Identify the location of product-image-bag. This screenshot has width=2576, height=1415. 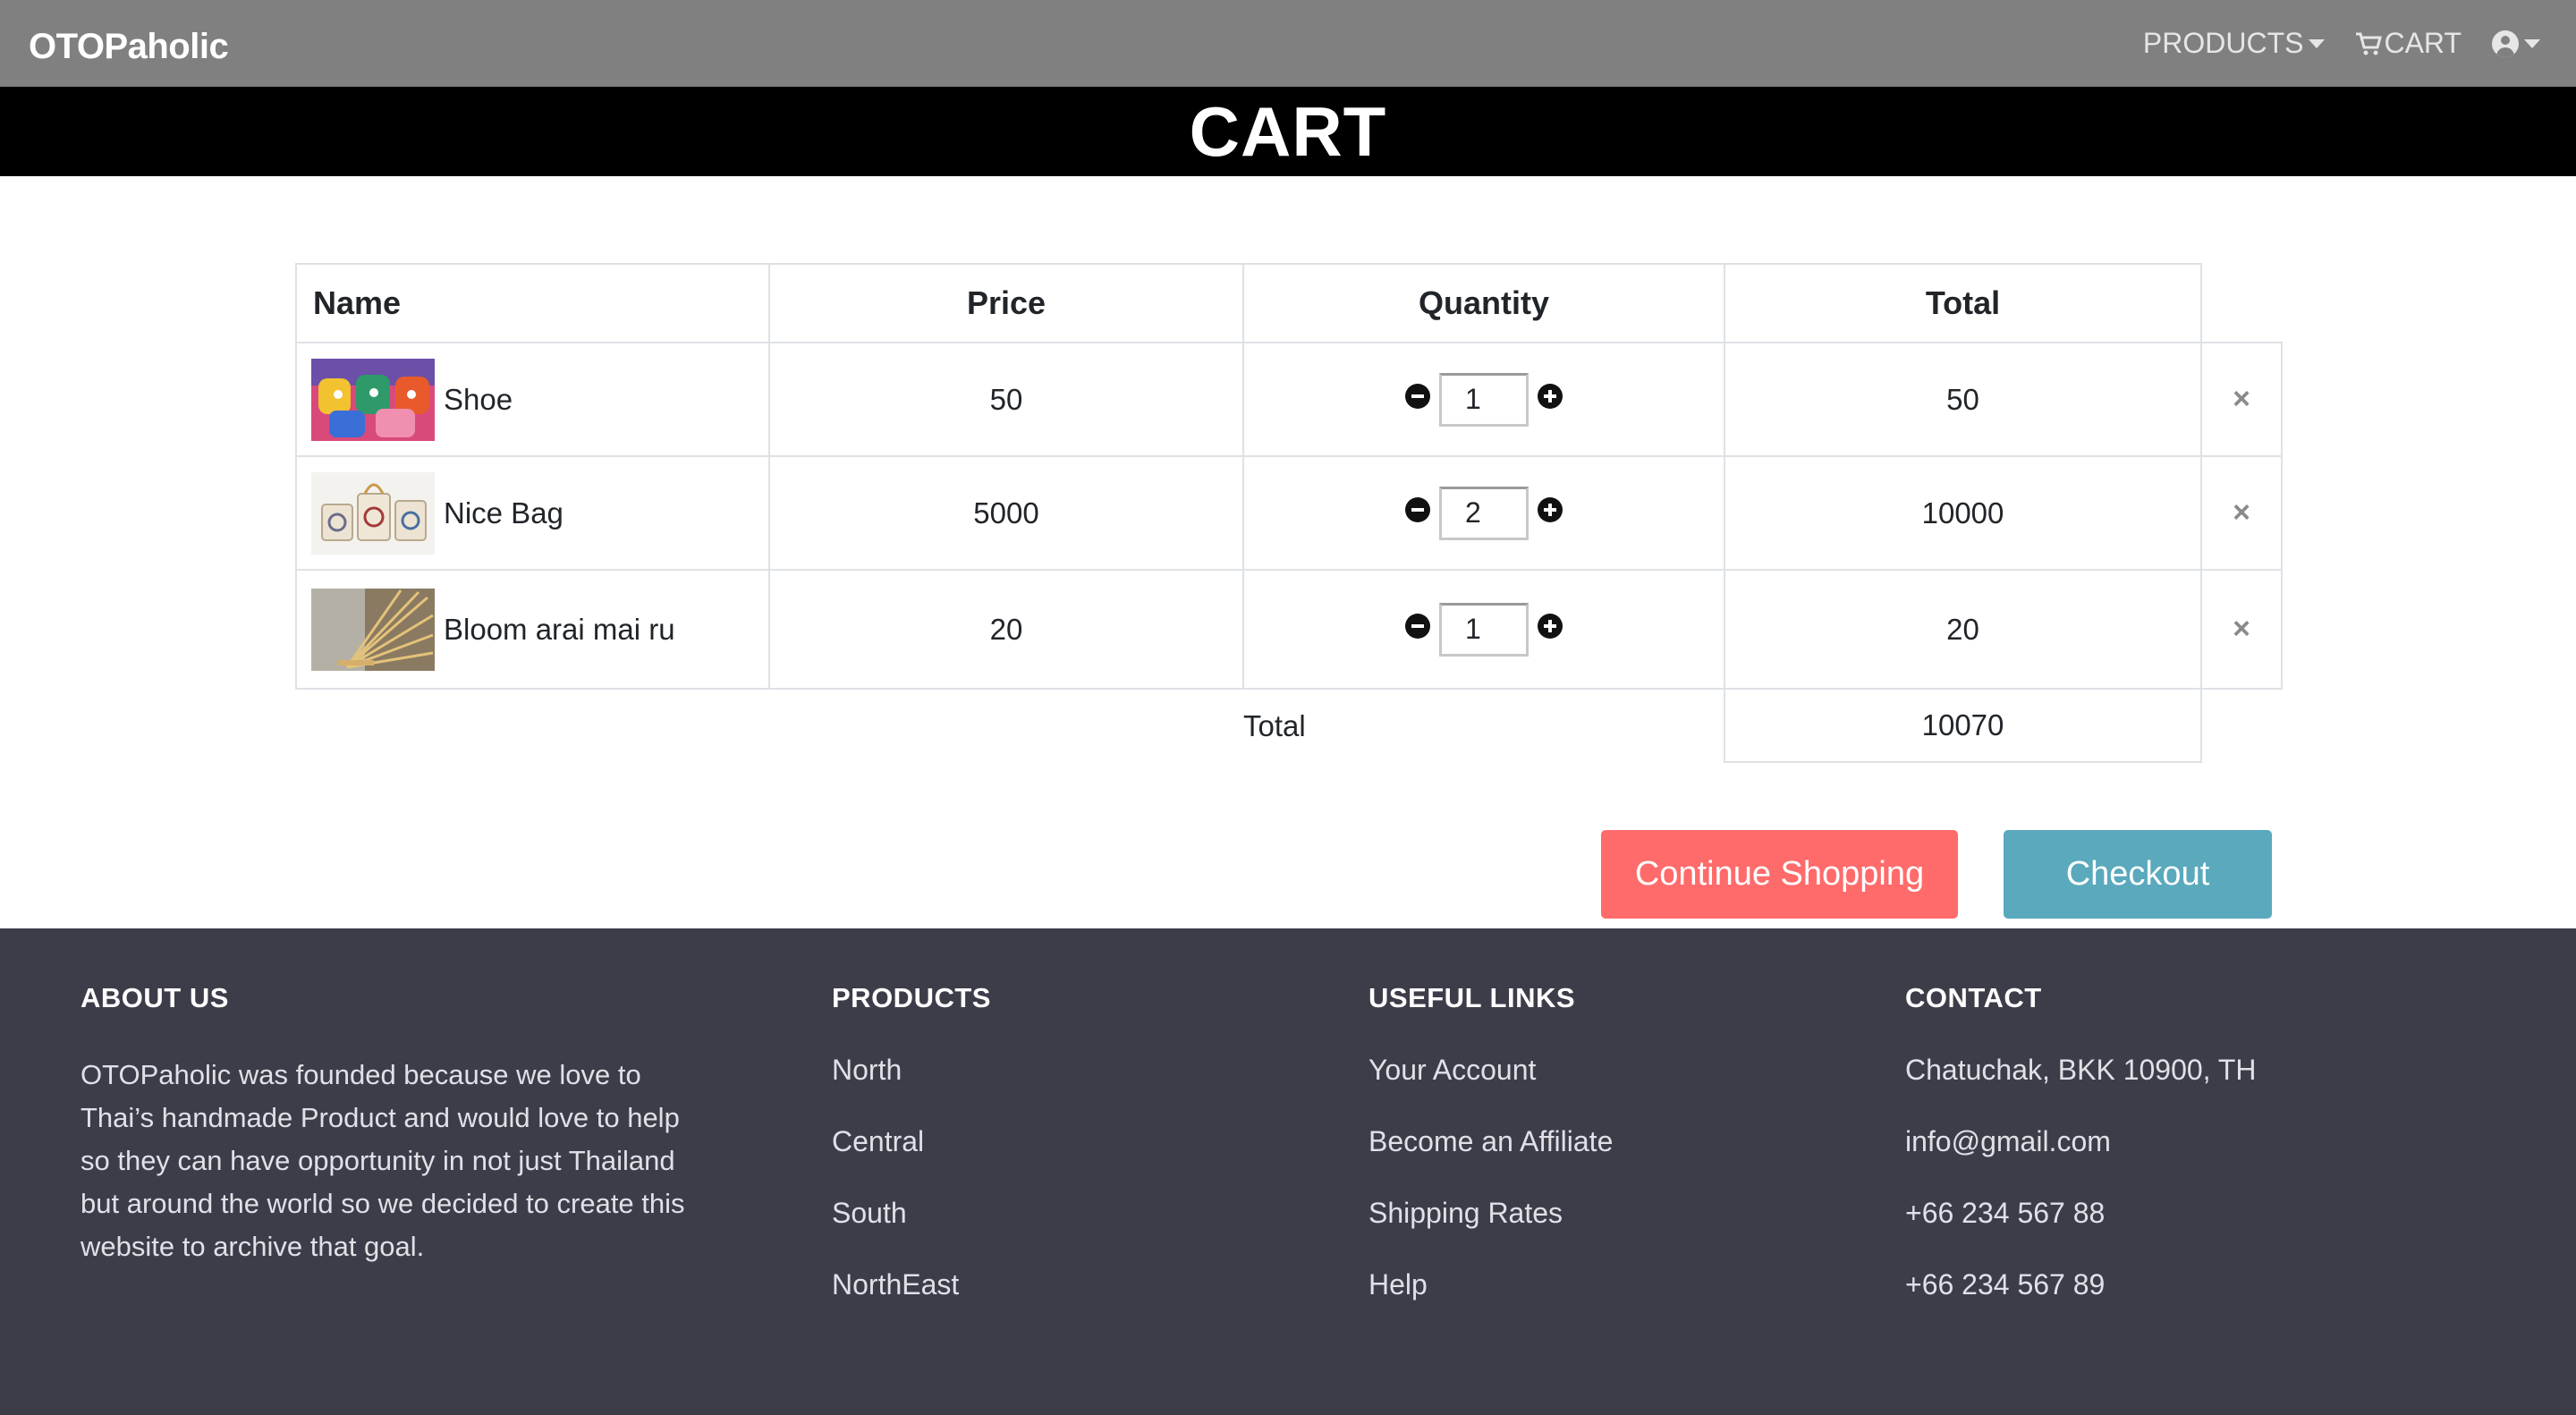
(373, 513).